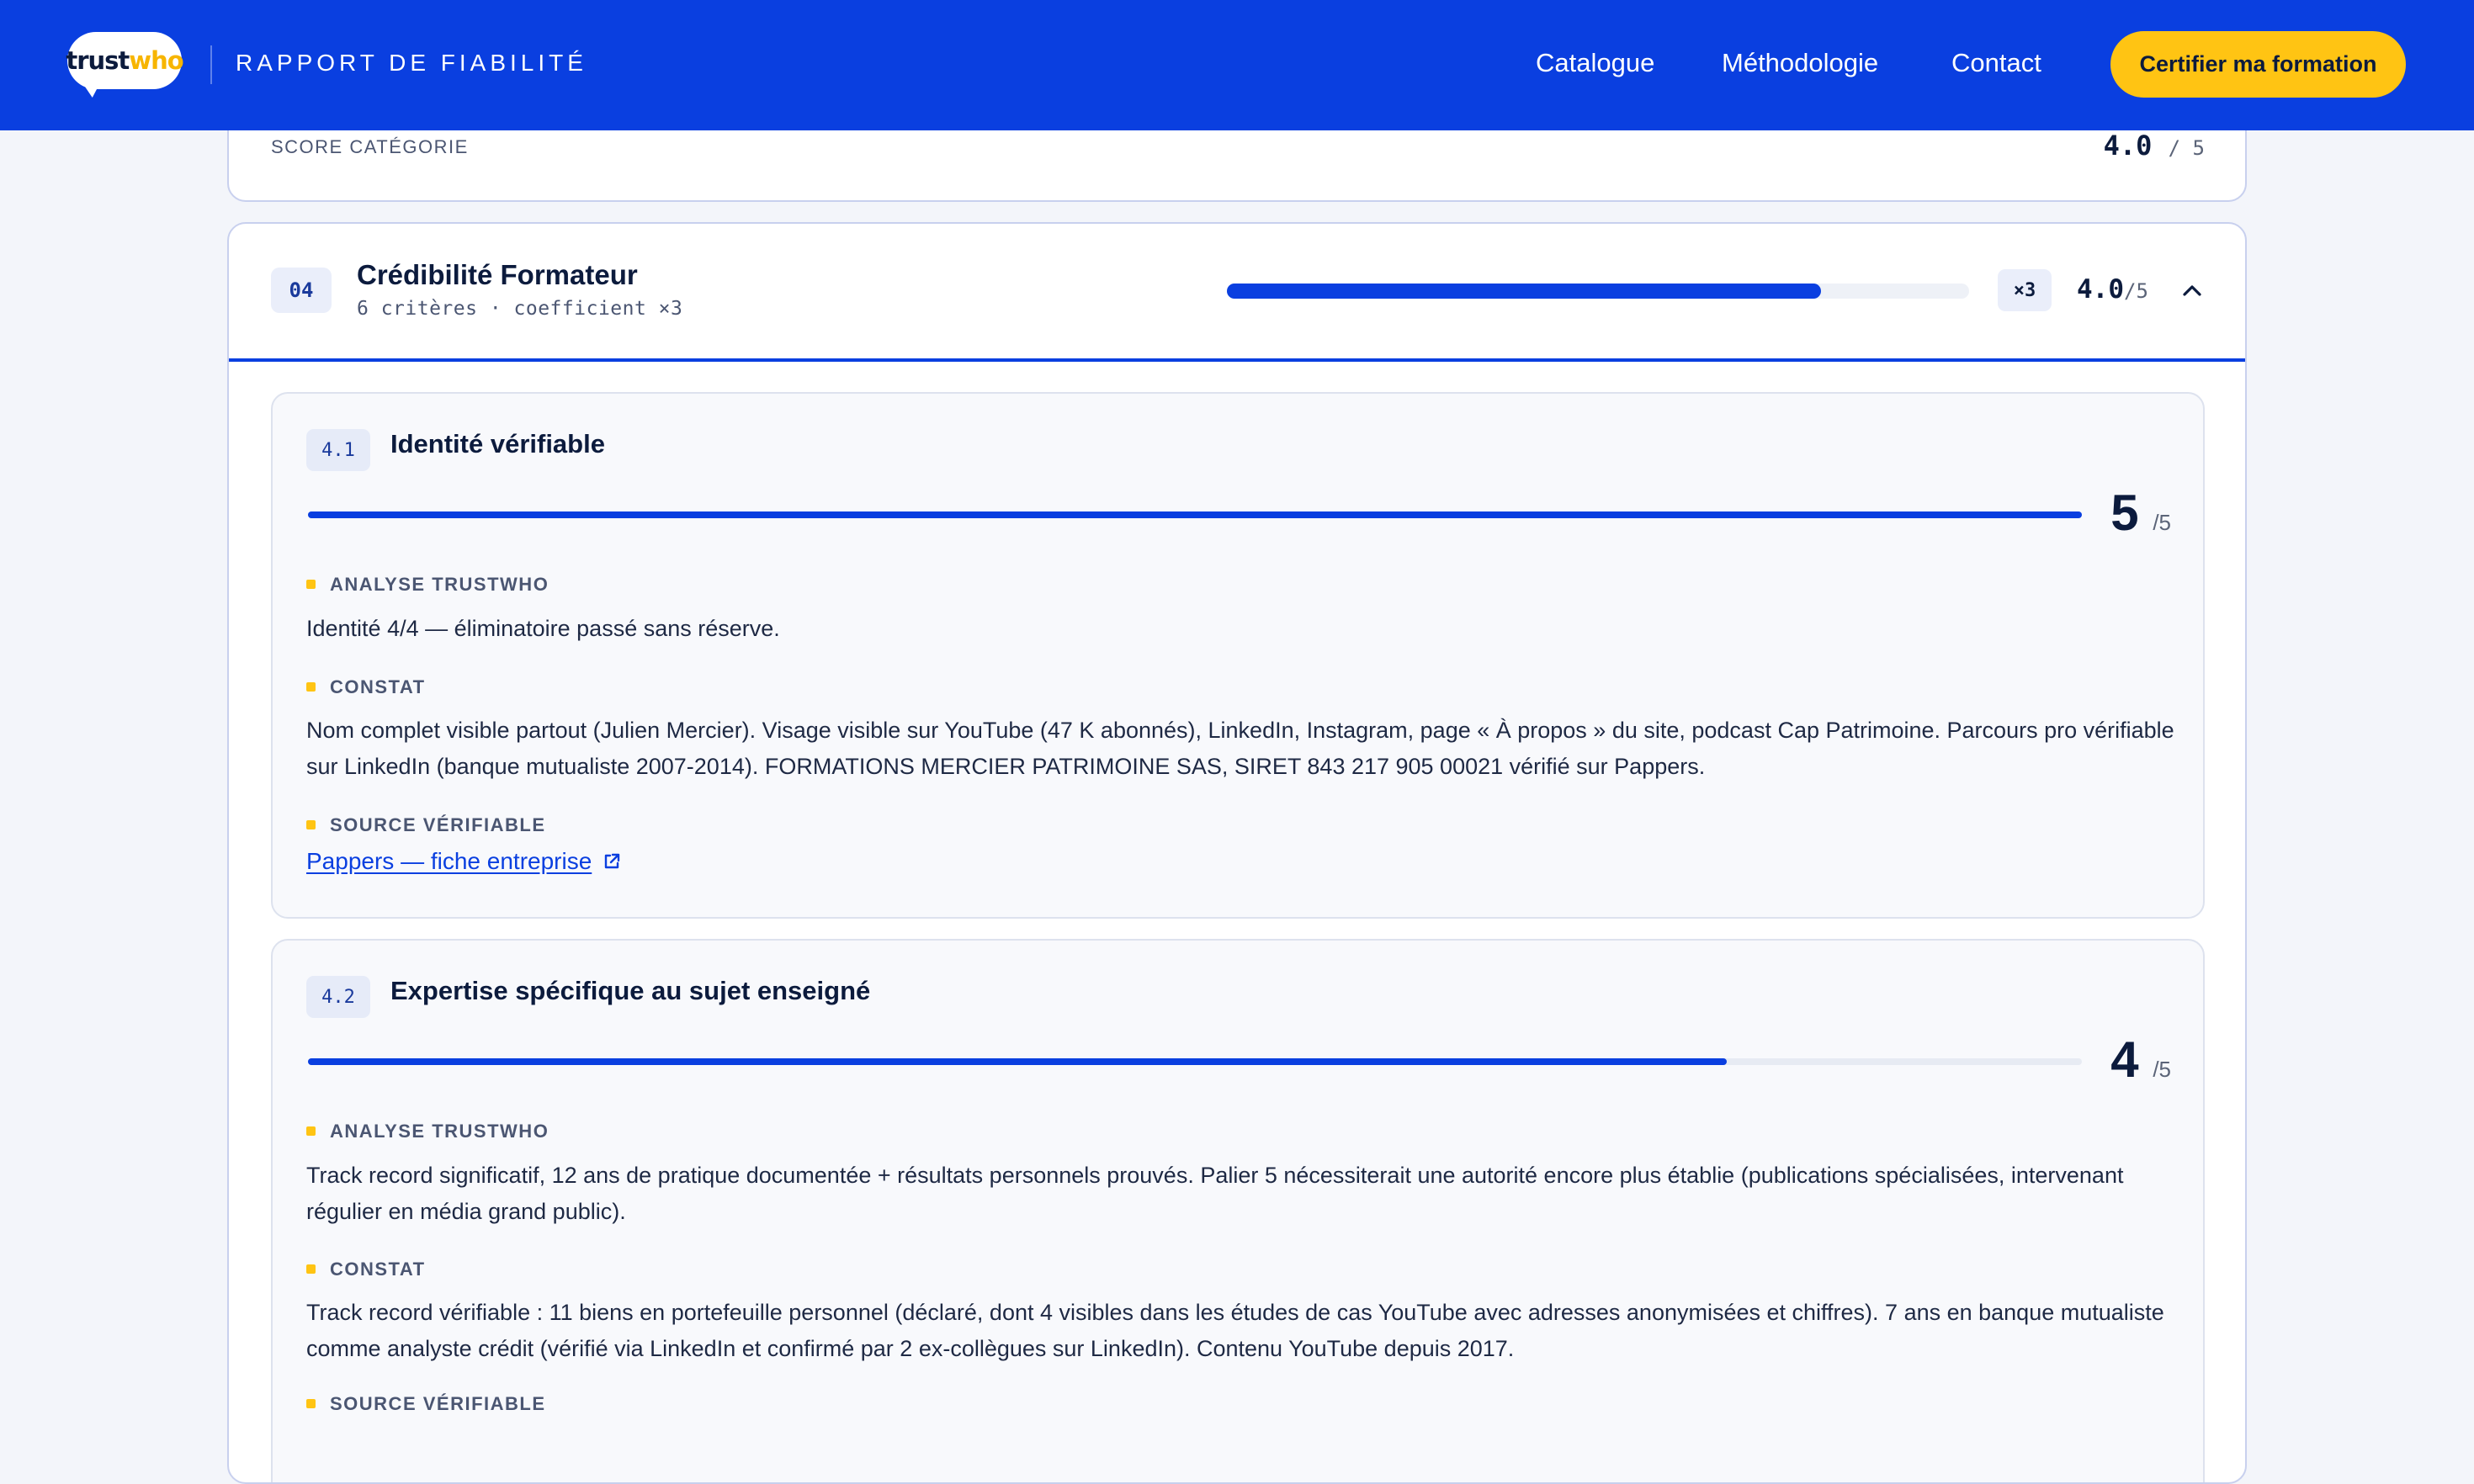 This screenshot has height=1484, width=2474. Describe the element at coordinates (2192, 290) in the screenshot. I see `chevron-up-icon` at that location.